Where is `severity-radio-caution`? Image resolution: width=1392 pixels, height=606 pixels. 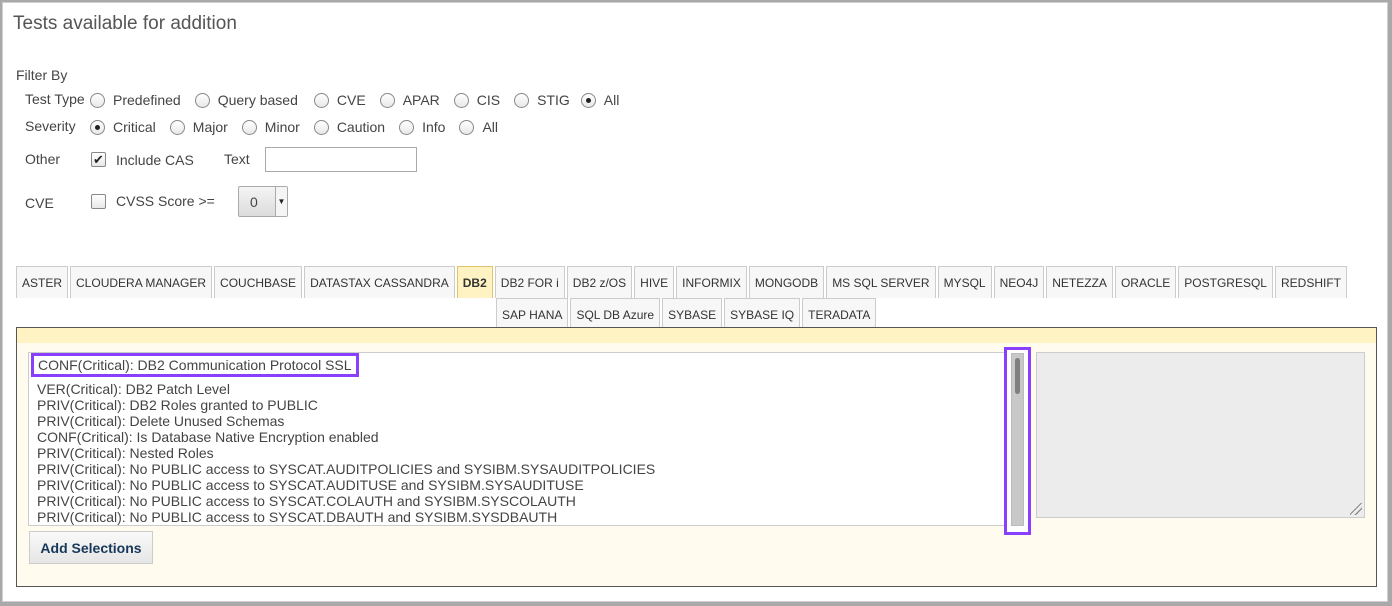
severity-radio-caution is located at coordinates (321, 127).